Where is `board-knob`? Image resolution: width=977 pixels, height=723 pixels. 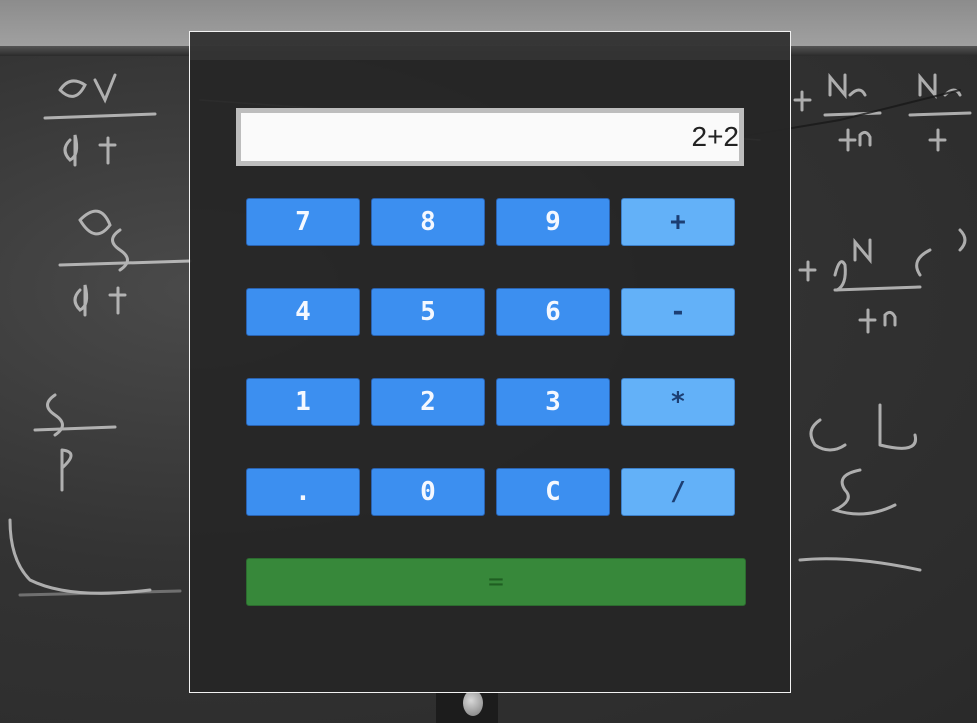 board-knob is located at coordinates (473, 703).